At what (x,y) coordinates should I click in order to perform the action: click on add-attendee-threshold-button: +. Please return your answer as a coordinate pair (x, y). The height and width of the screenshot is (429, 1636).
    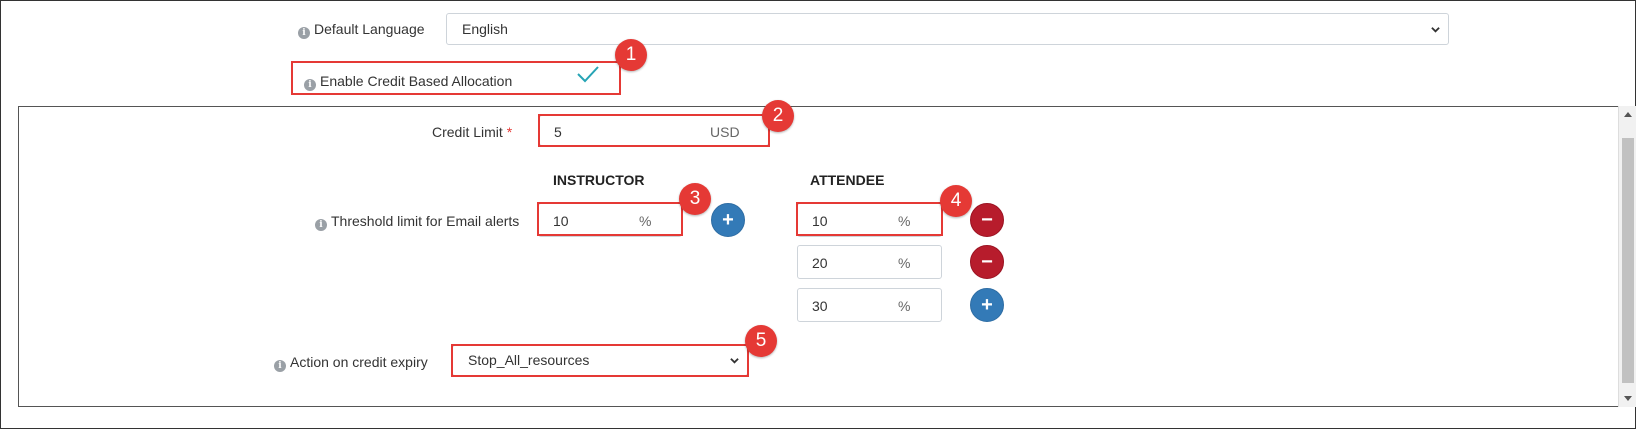
    Looking at the image, I should click on (987, 305).